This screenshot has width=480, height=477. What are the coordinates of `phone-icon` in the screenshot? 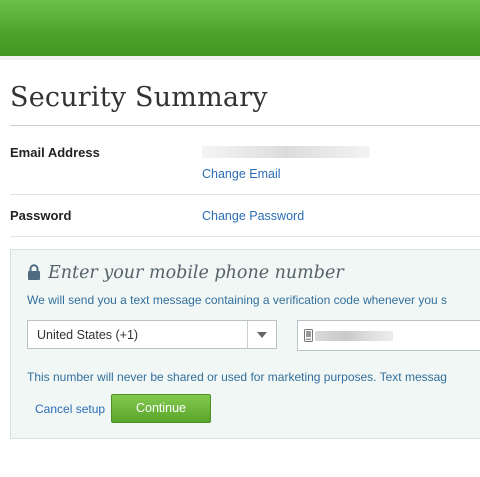 It's located at (308, 335).